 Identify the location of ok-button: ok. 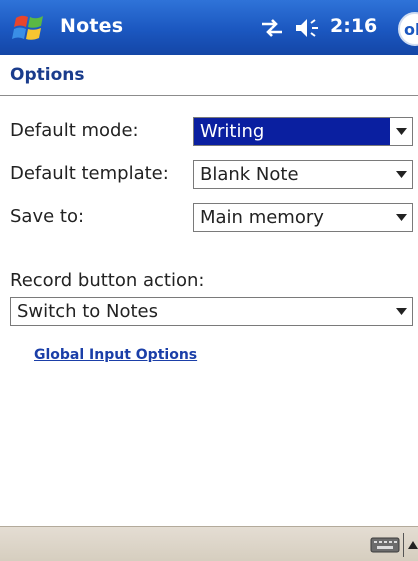
(408, 29).